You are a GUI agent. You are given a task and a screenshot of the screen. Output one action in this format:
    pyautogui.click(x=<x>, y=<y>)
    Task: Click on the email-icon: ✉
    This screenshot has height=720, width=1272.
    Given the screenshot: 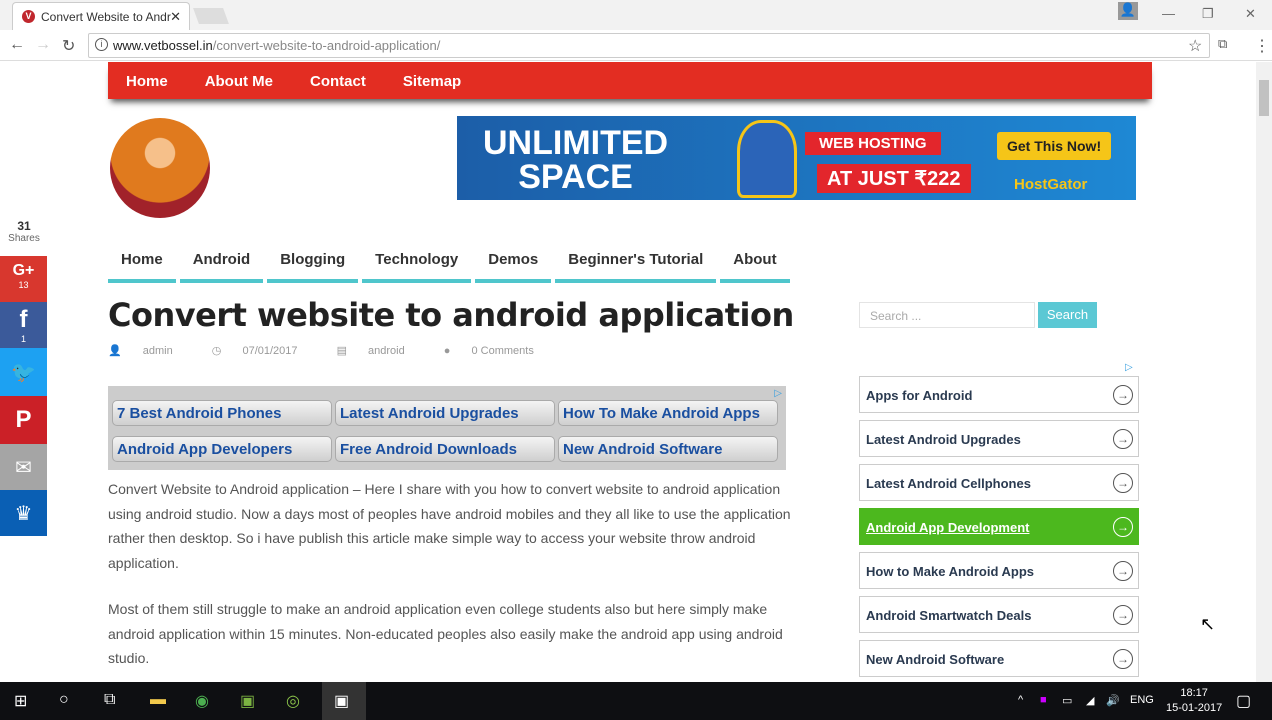 What is the action you would take?
    pyautogui.click(x=23, y=468)
    